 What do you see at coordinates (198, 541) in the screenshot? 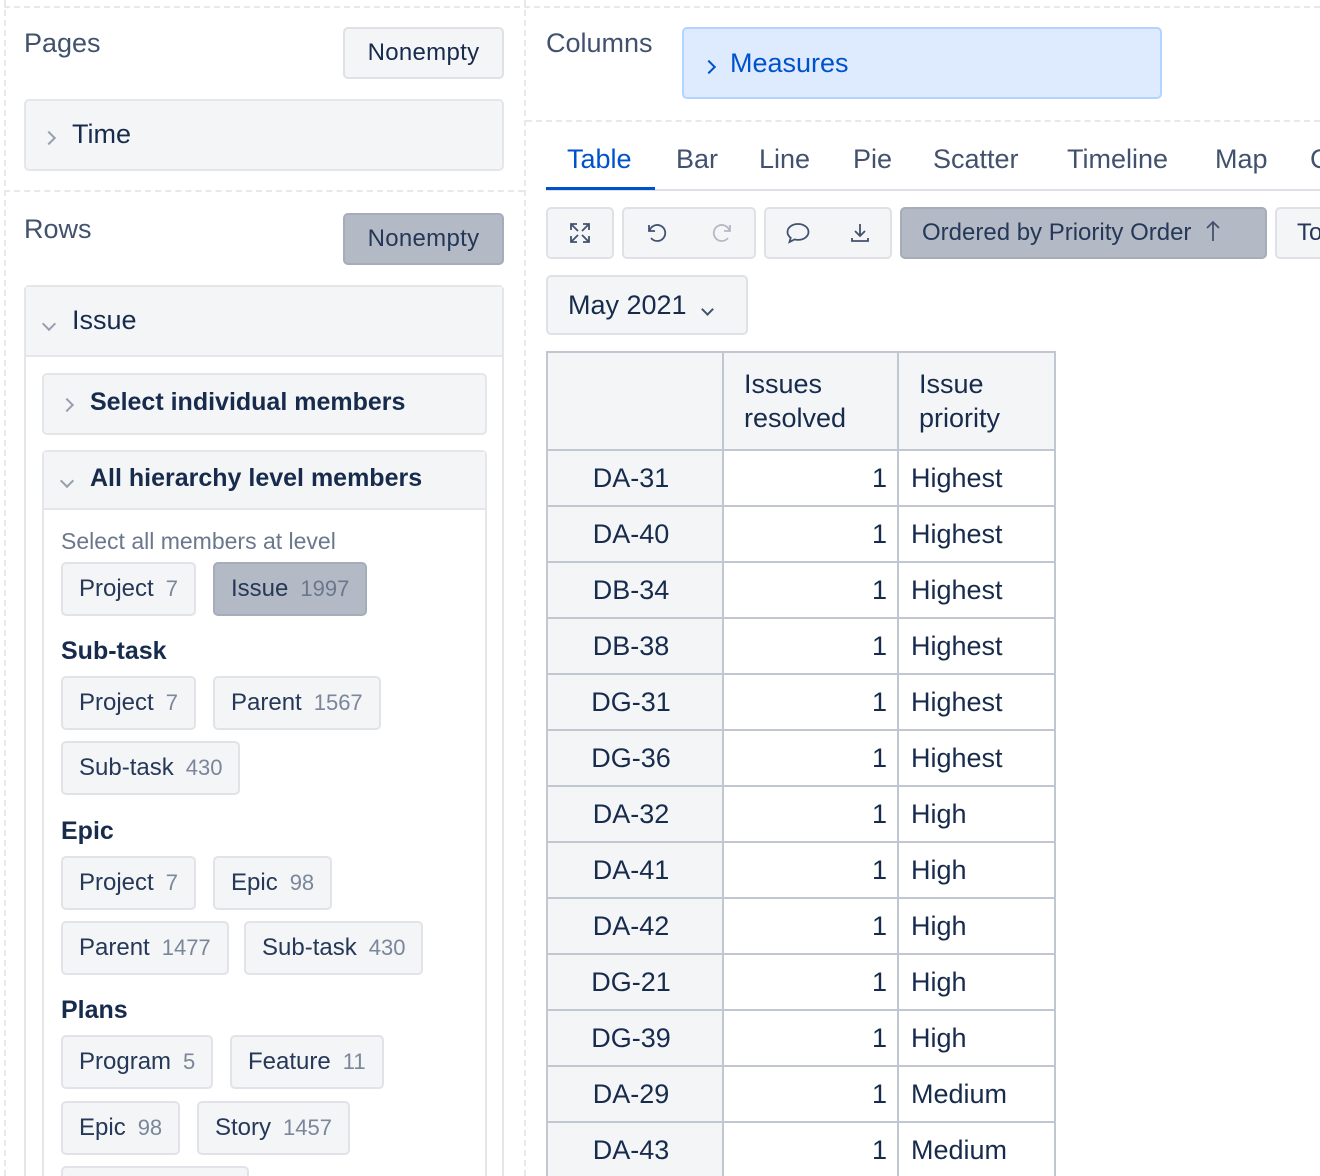
I see `select-all-hint: Select all members at level` at bounding box center [198, 541].